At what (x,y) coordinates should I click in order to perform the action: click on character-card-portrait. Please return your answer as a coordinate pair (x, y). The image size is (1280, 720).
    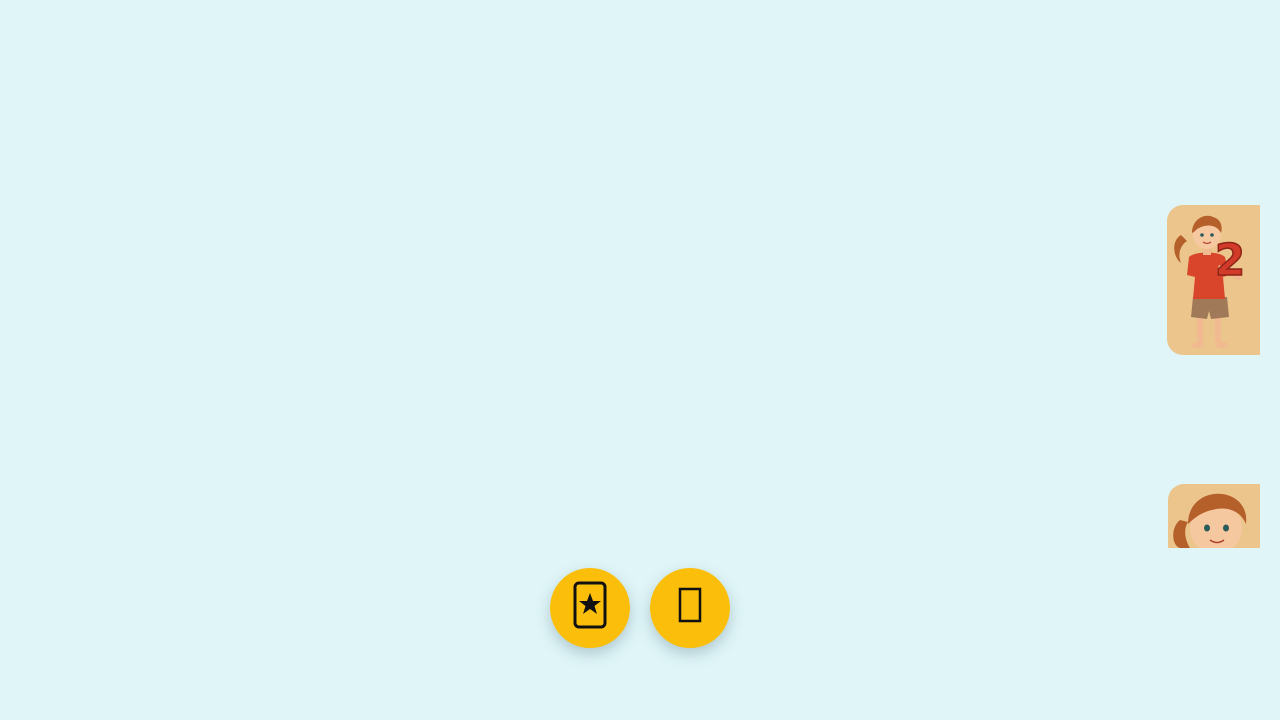
    Looking at the image, I should click on (1214, 516).